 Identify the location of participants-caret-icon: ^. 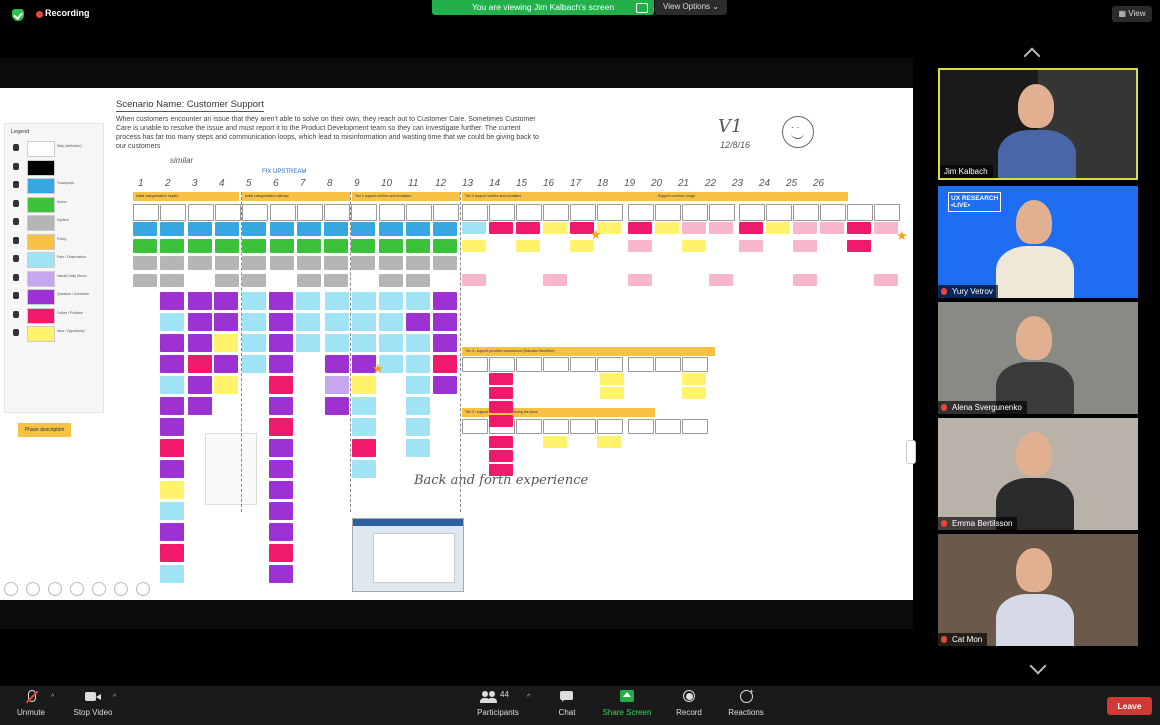
(528, 697).